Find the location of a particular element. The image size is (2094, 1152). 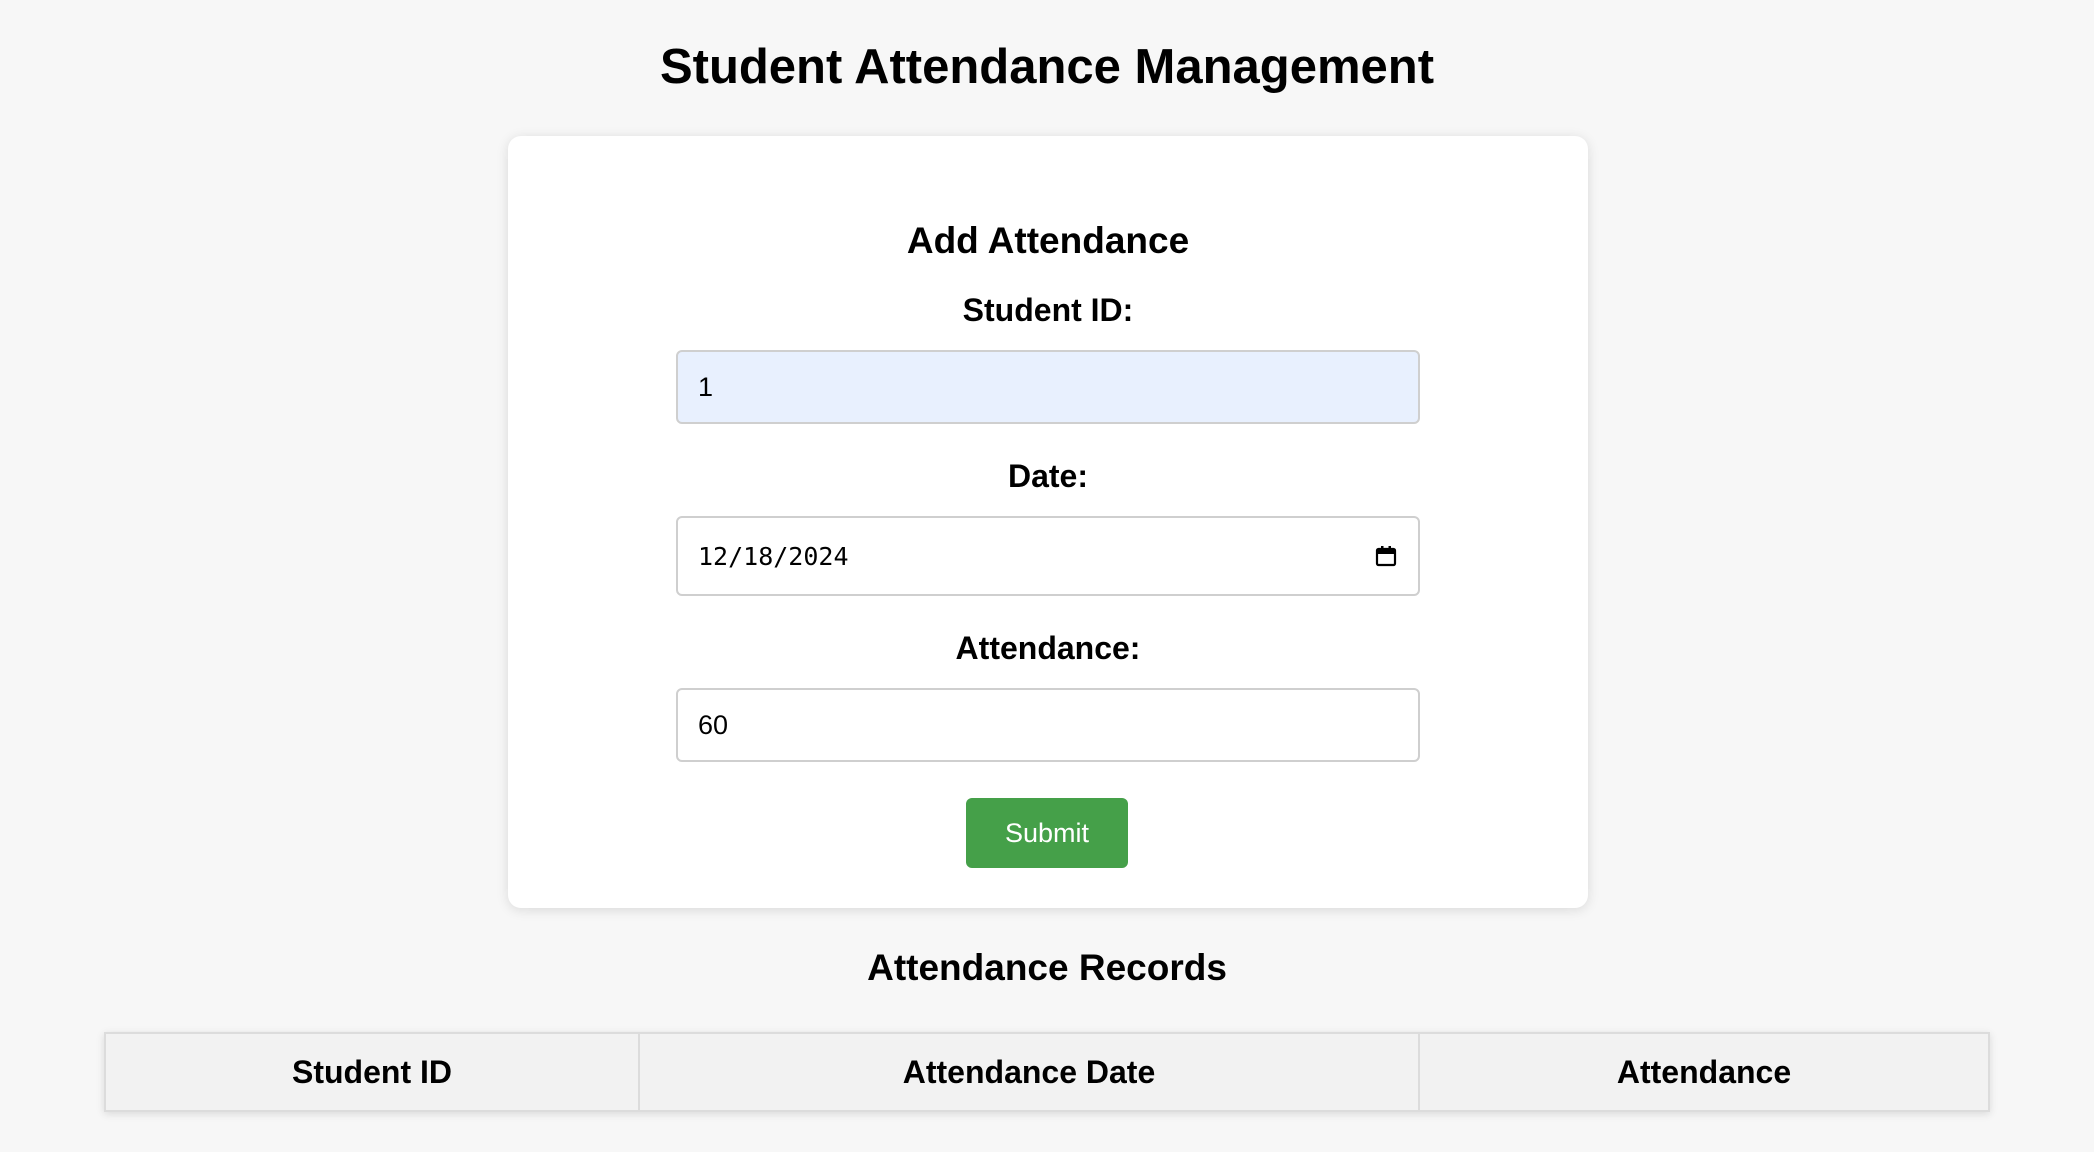

form-title: Add Attendance is located at coordinates (1048, 240).